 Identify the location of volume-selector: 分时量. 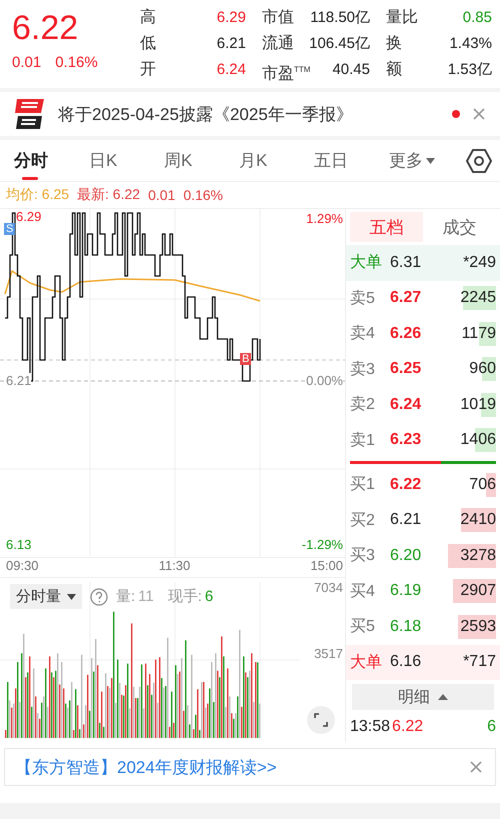
(46, 596).